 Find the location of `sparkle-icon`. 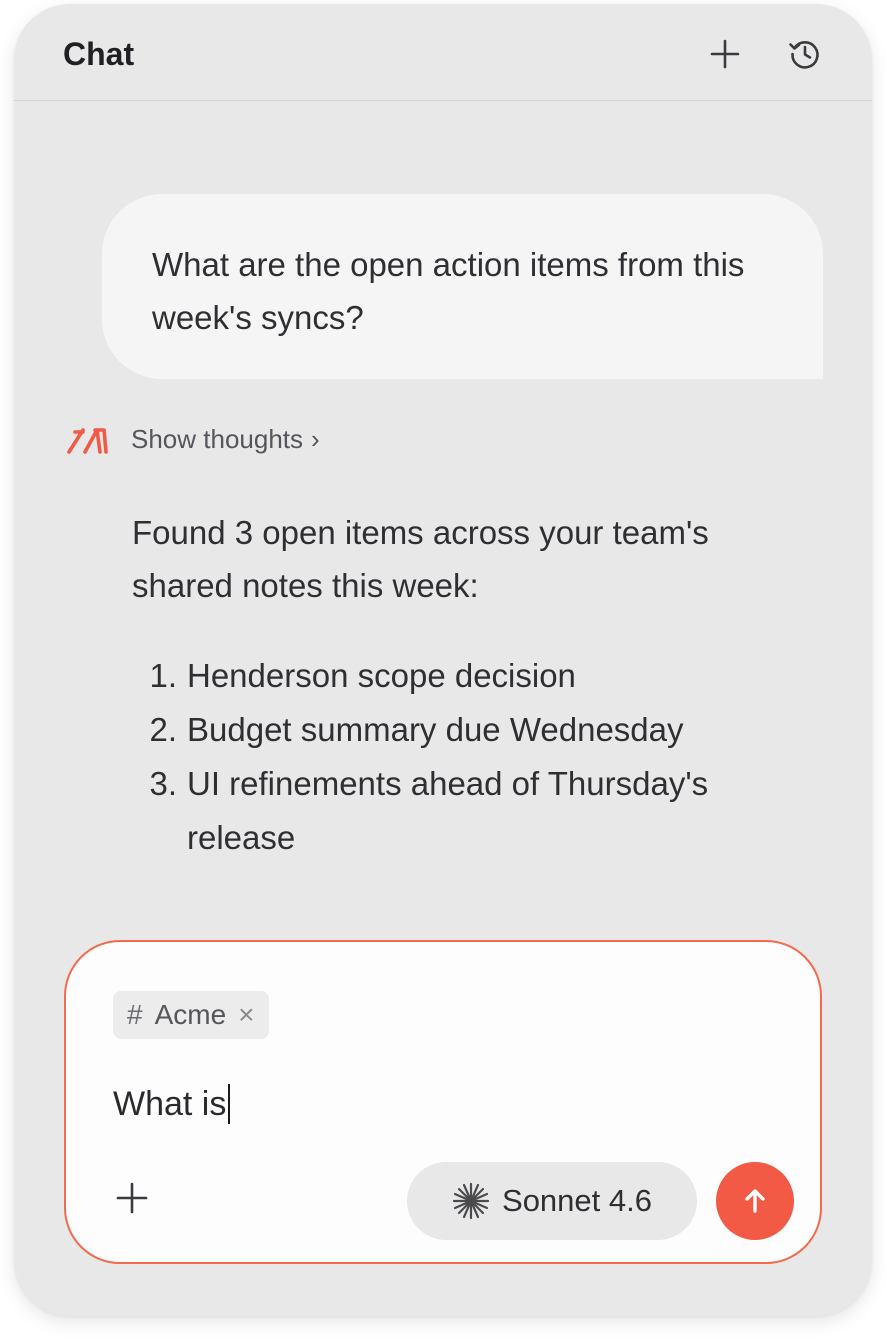

sparkle-icon is located at coordinates (471, 1201).